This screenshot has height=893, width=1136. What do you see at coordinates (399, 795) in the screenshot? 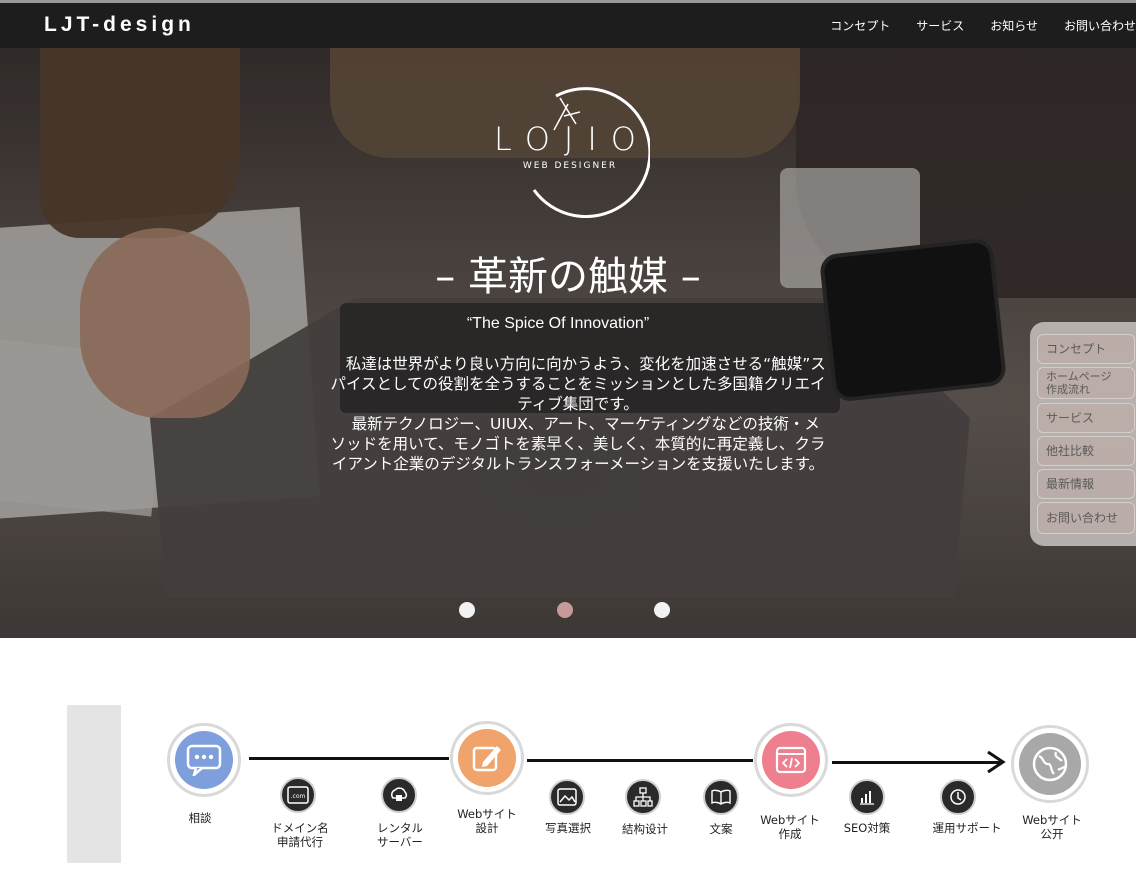
I see `server-icon` at bounding box center [399, 795].